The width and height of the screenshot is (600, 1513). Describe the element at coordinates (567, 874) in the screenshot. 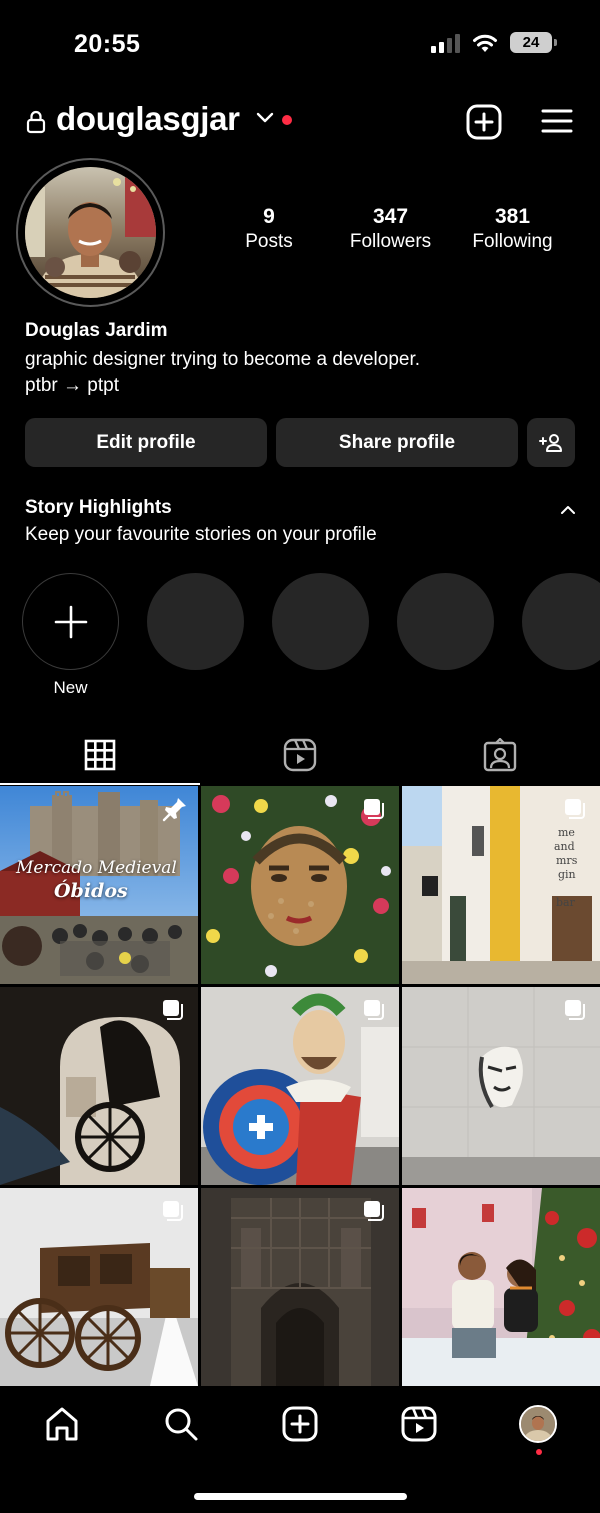

I see `svg-text: gin` at that location.